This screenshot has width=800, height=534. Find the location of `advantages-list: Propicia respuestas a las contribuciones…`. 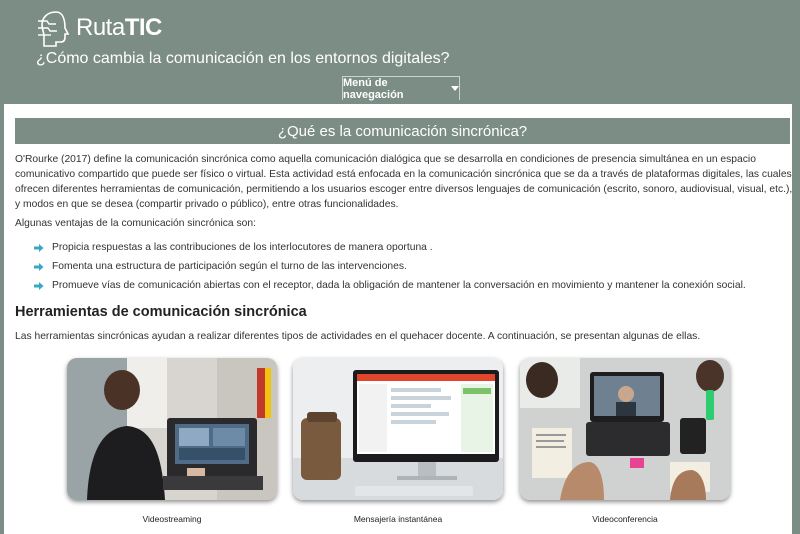

advantages-list: Propicia respuestas a las contribuciones… is located at coordinates (414, 266).